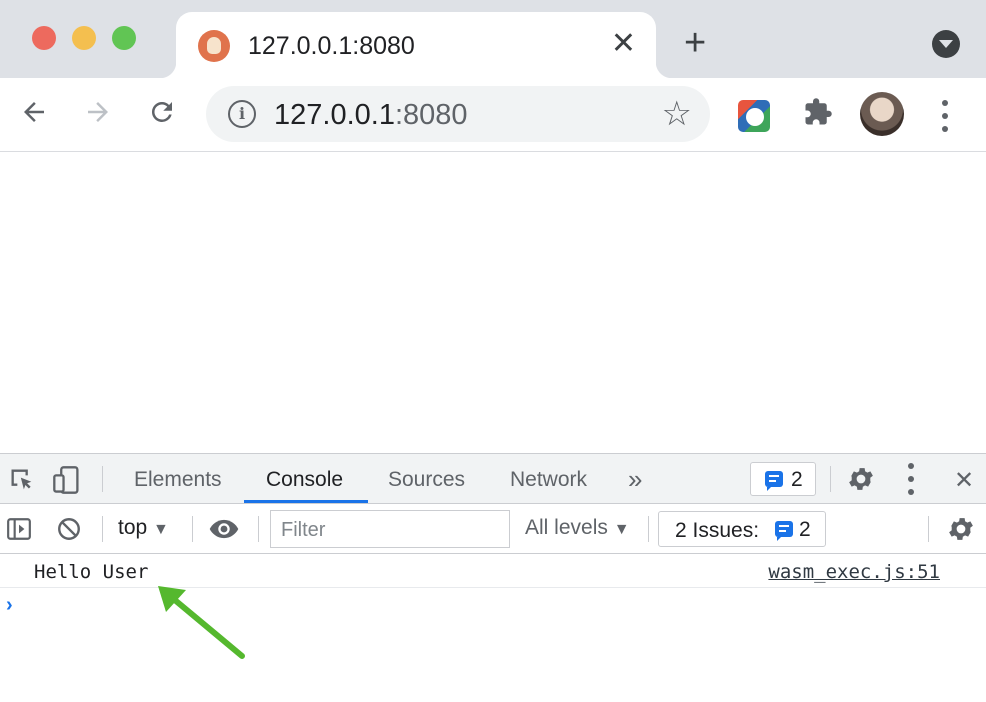  I want to click on more-tabs-icon: », so click(635, 479).